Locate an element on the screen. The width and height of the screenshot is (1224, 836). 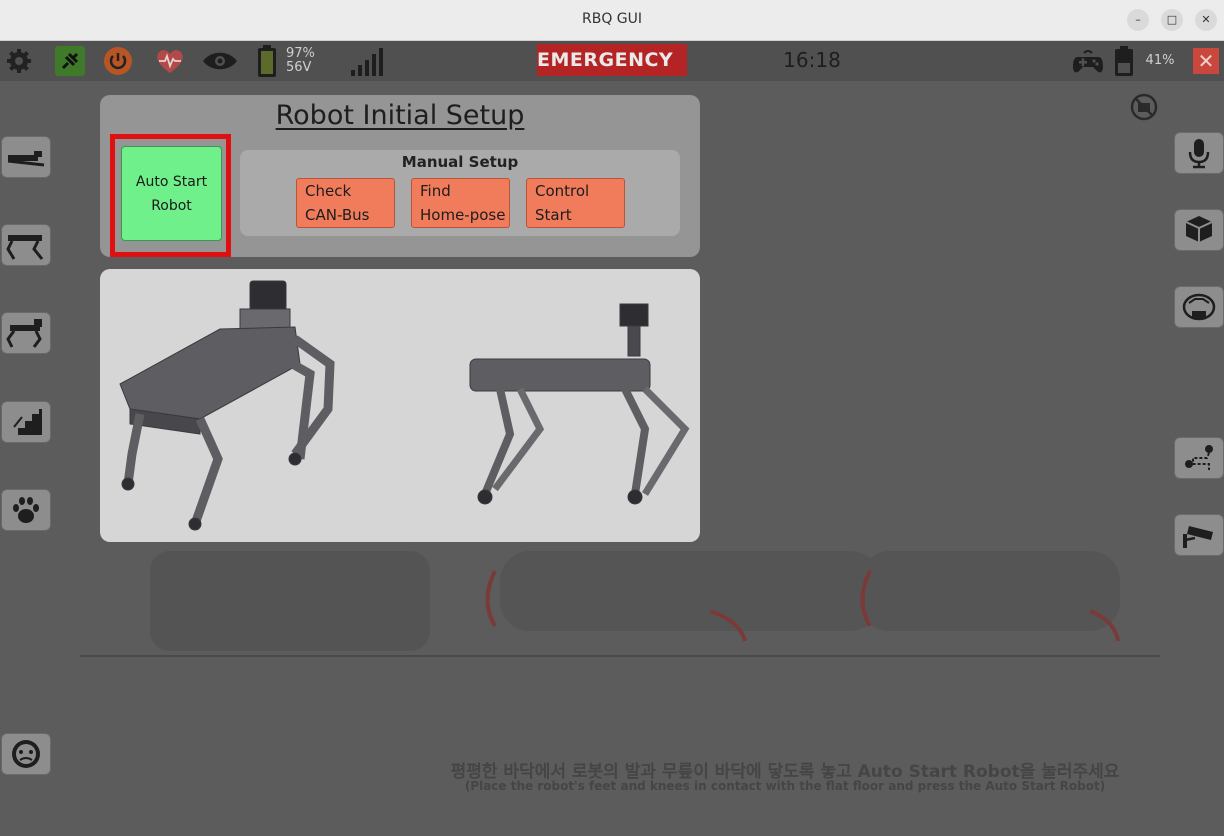
battery-readout: 97% 56V is located at coordinates (304, 61).